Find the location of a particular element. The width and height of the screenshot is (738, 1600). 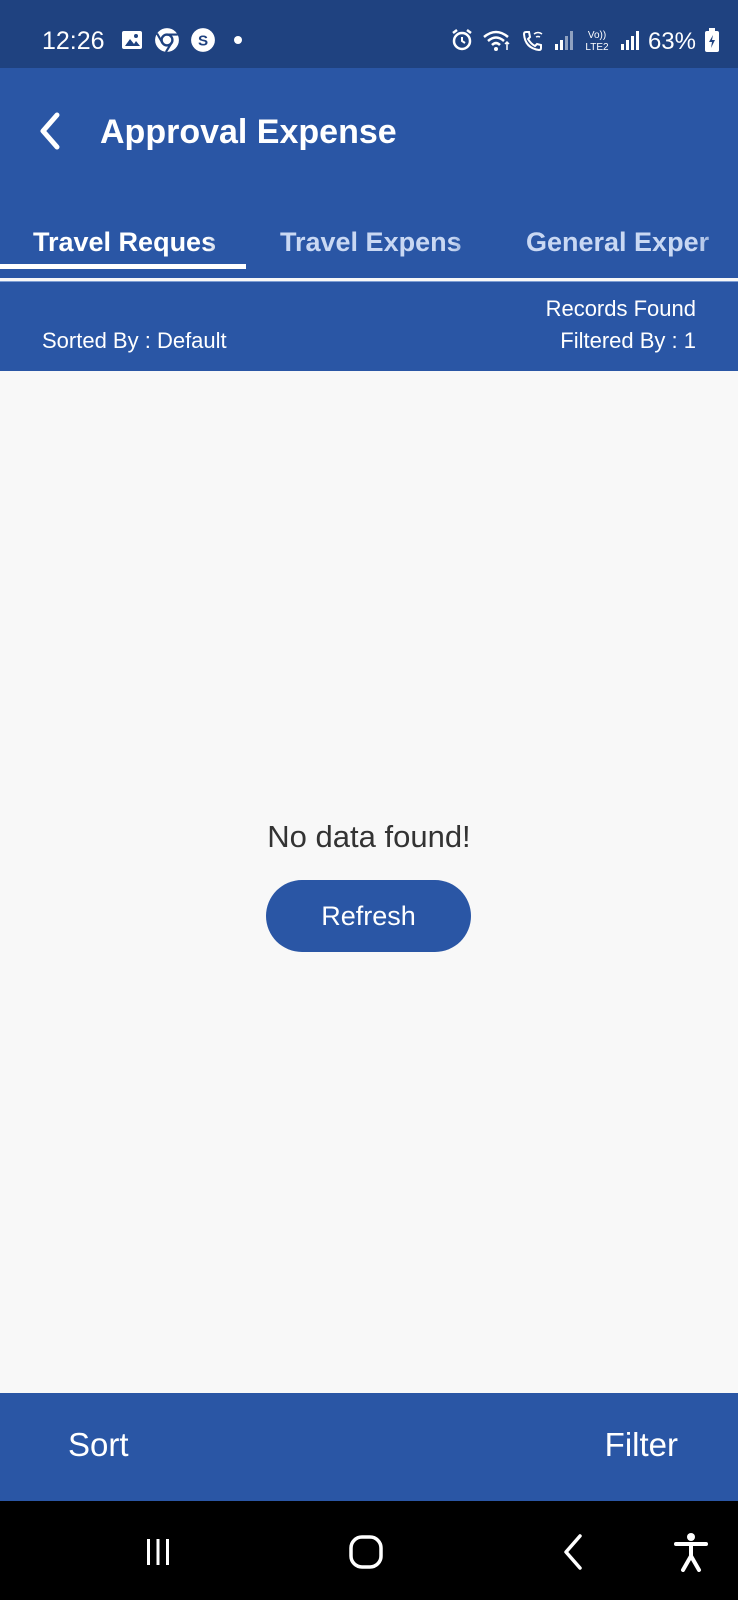

recent-apps-icon is located at coordinates (158, 1554).